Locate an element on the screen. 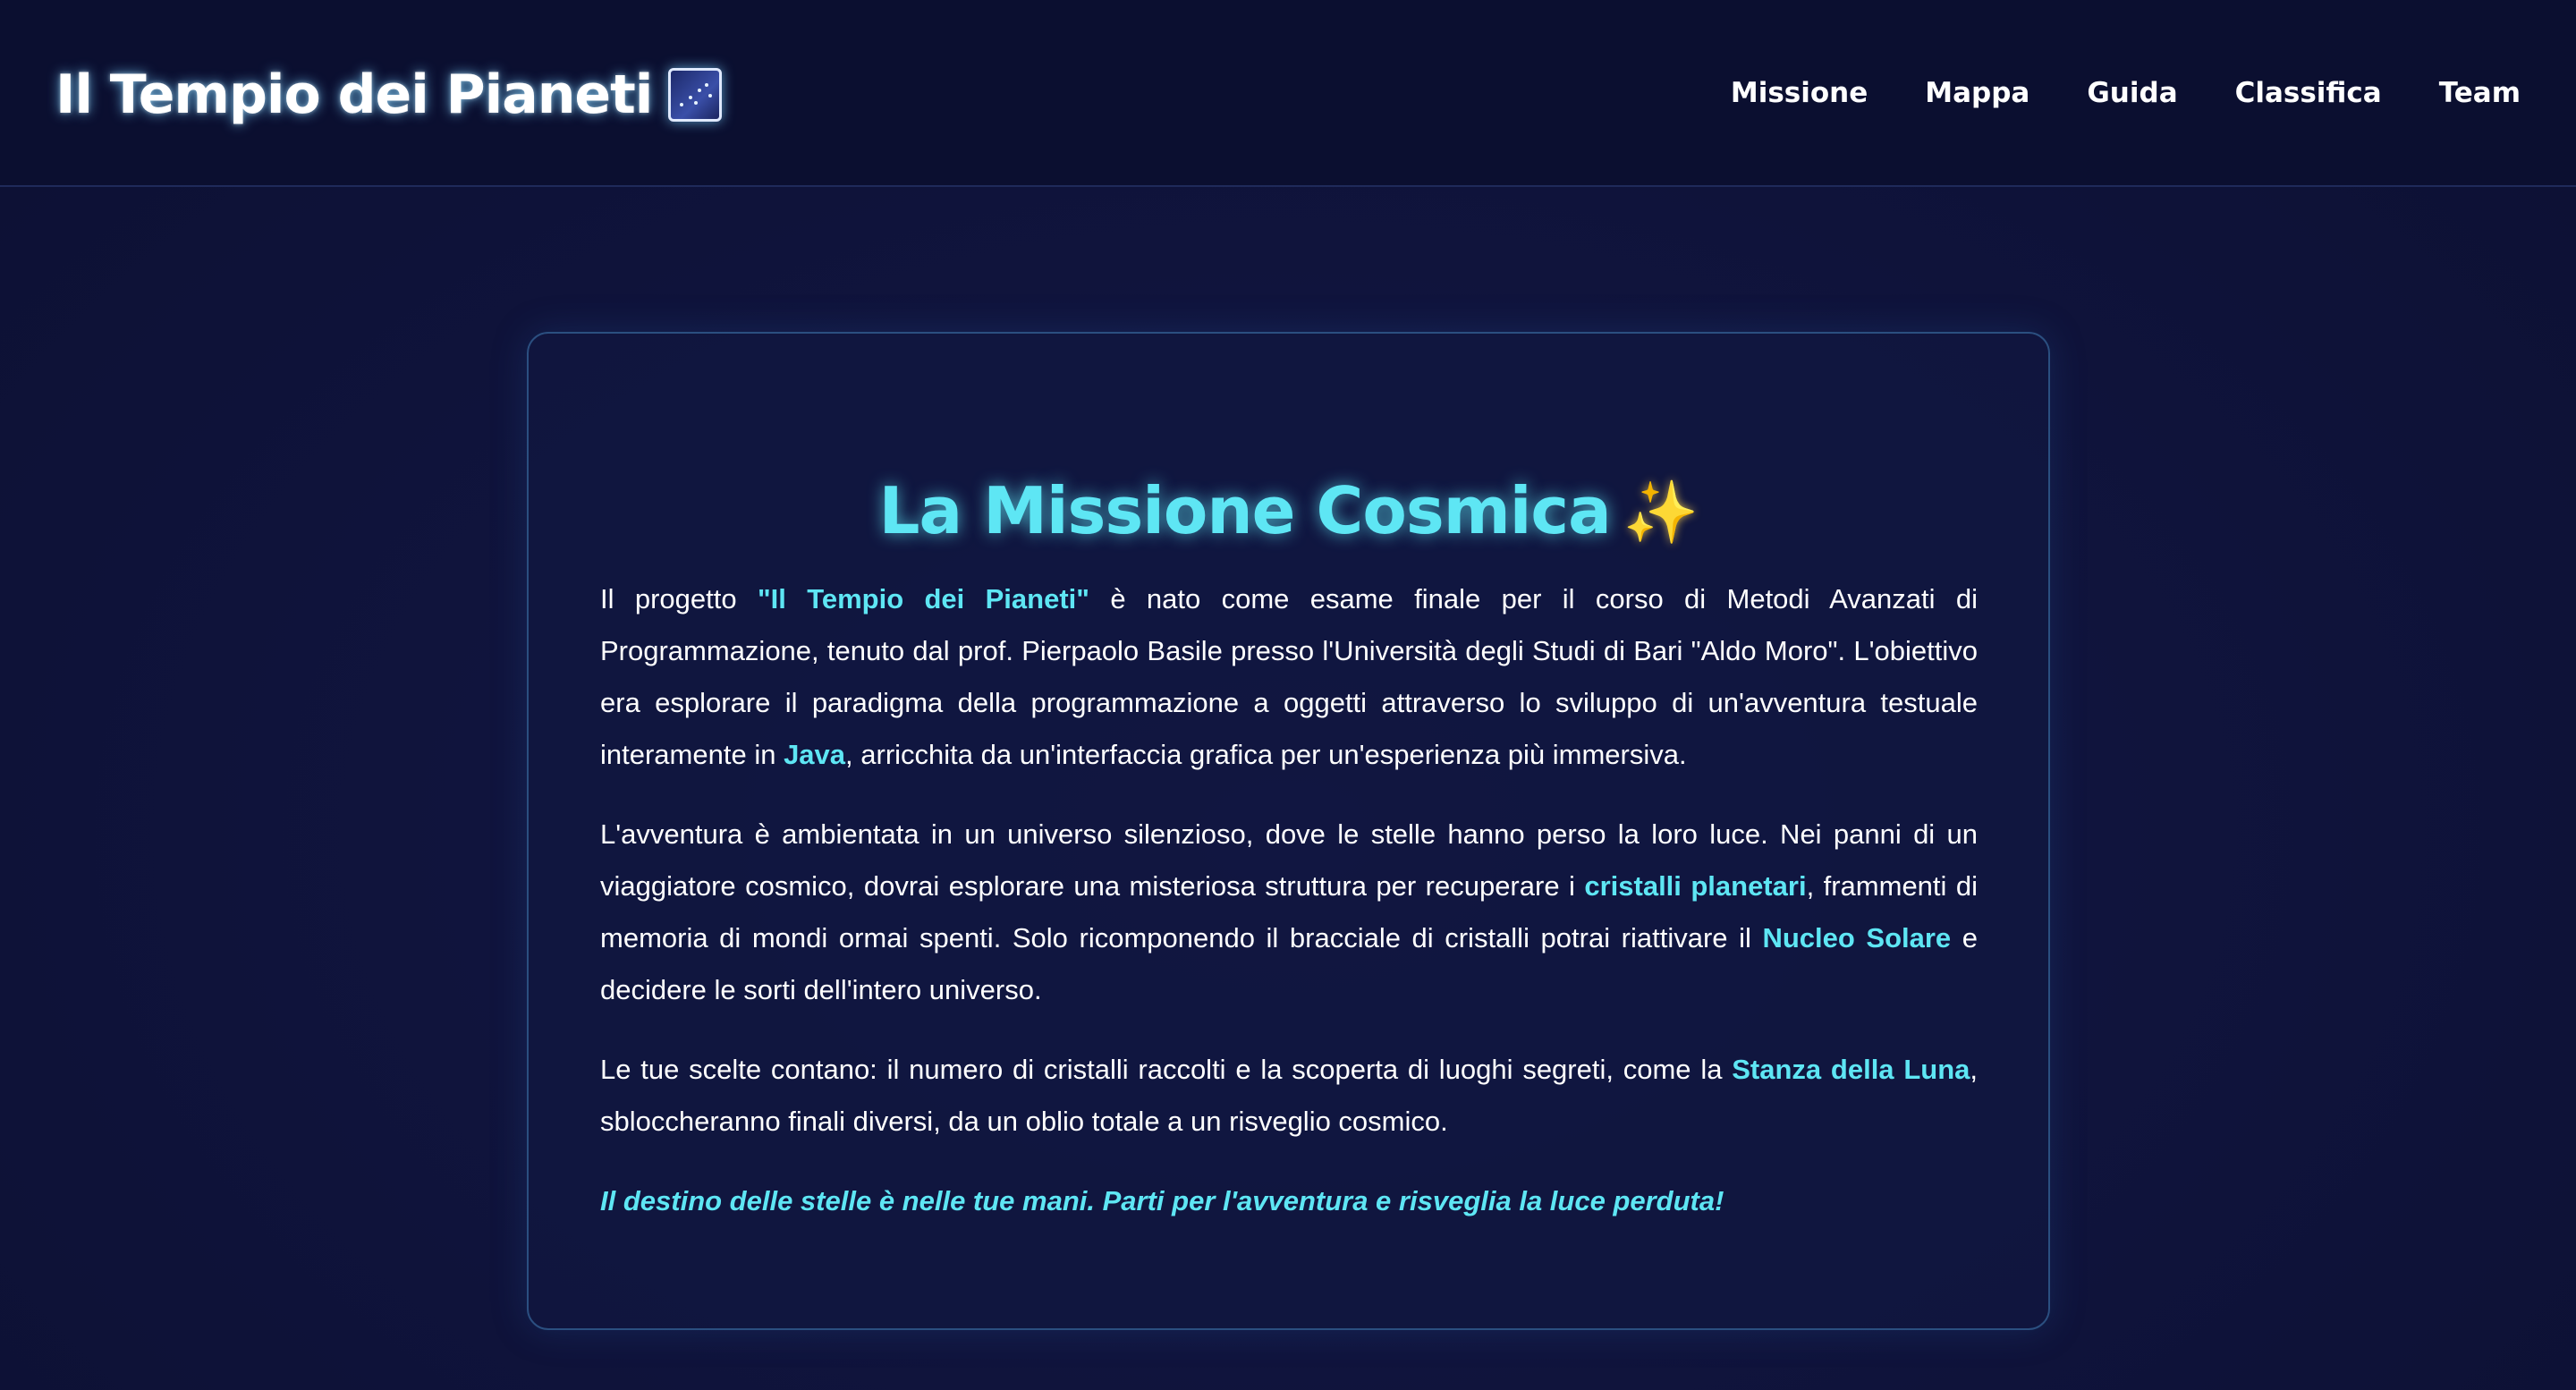 Image resolution: width=2576 pixels, height=1390 pixels. nav-item-mappa: Mappa is located at coordinates (1977, 93).